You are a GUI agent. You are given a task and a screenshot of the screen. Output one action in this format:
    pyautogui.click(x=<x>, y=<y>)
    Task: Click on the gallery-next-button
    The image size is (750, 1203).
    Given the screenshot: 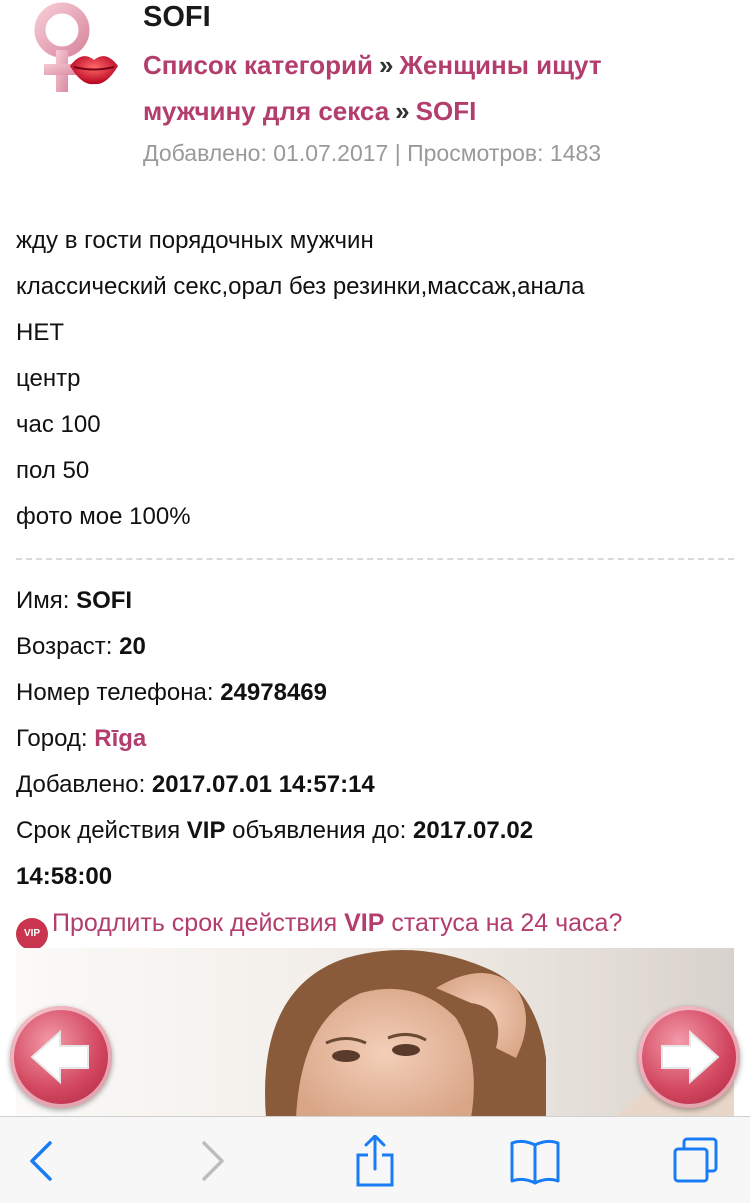 What is the action you would take?
    pyautogui.click(x=689, y=1057)
    